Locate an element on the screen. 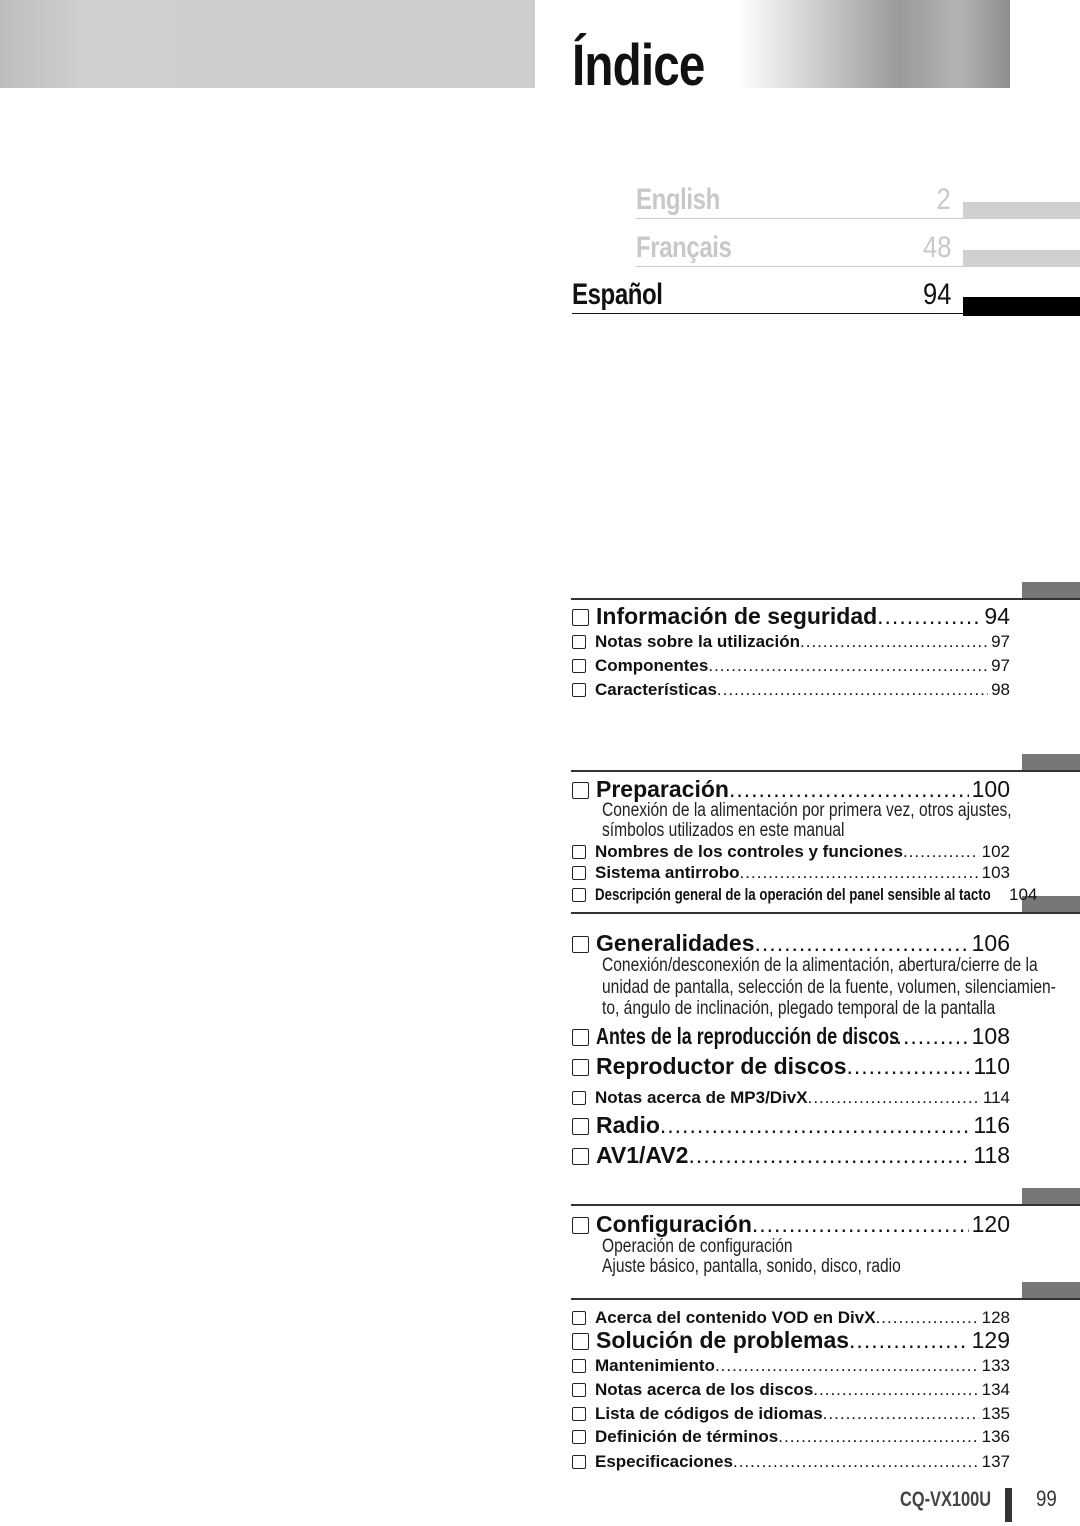  toc-entry: Configuración 120 is located at coordinates (791, 1225).